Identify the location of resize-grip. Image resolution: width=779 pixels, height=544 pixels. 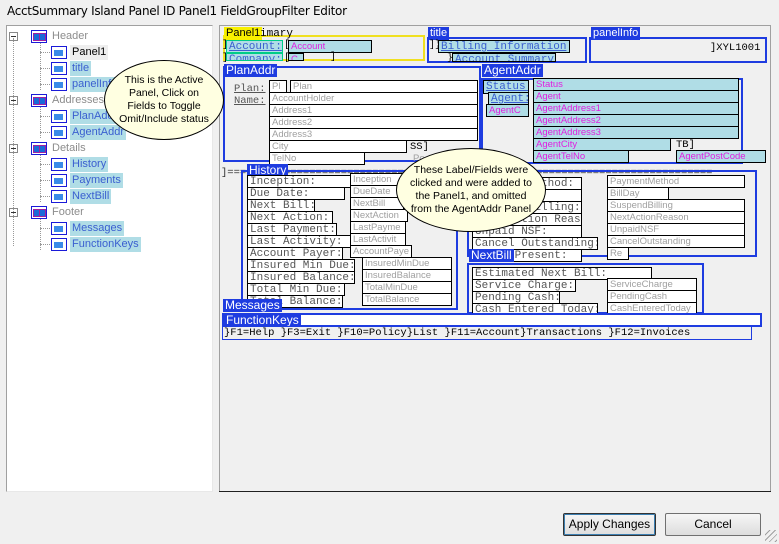
(771, 536).